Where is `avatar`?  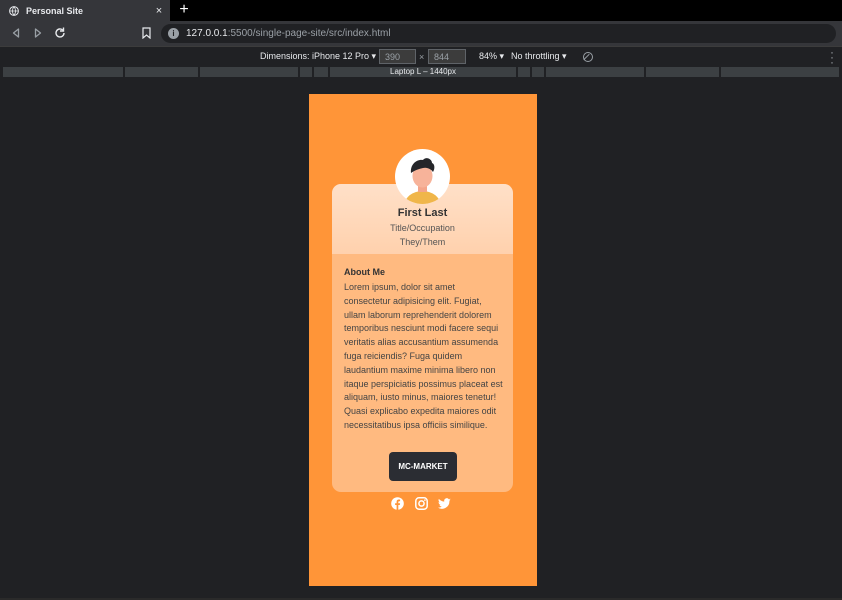
avatar is located at coordinates (422, 176).